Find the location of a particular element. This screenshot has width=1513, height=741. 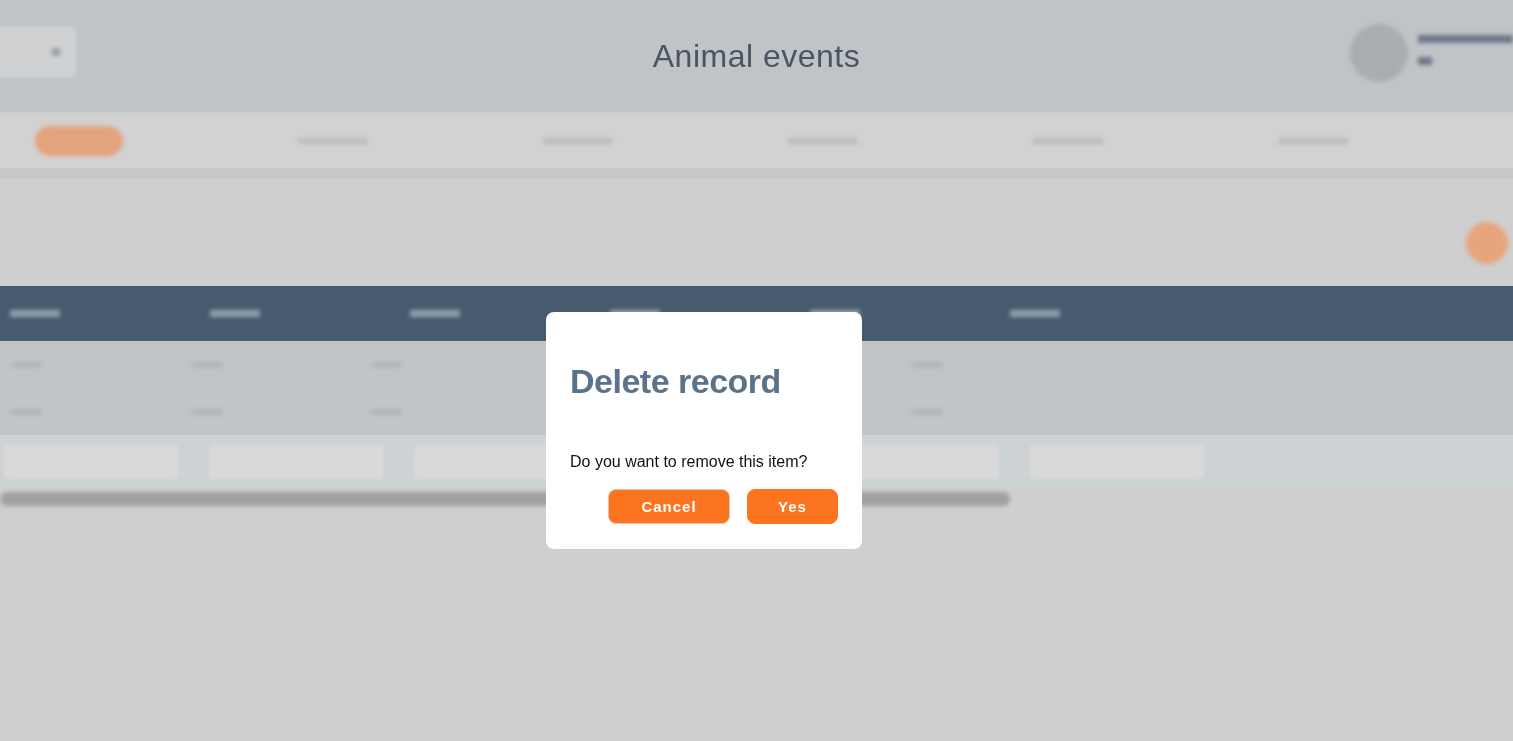

active-tab-drawing is located at coordinates (79, 141).